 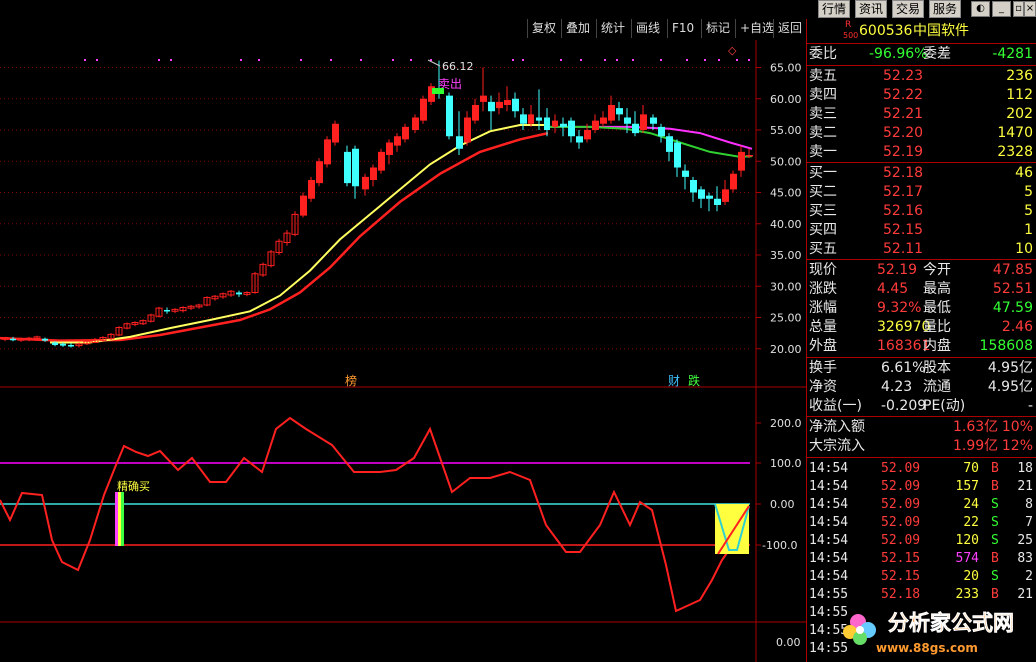 What do you see at coordinates (921, 346) in the screenshot?
I see `stat-row: 外盘 168361 内盘 158608` at bounding box center [921, 346].